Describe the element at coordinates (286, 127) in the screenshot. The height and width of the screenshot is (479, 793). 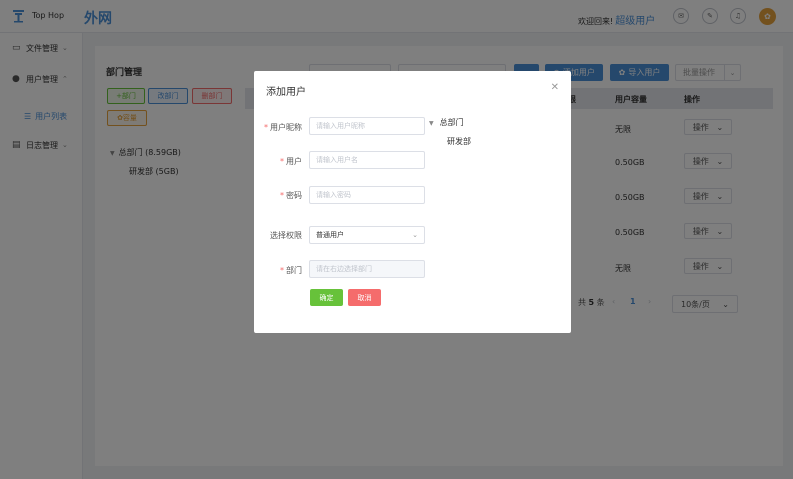
I see `nickname-label-text: 用户昵称` at that location.